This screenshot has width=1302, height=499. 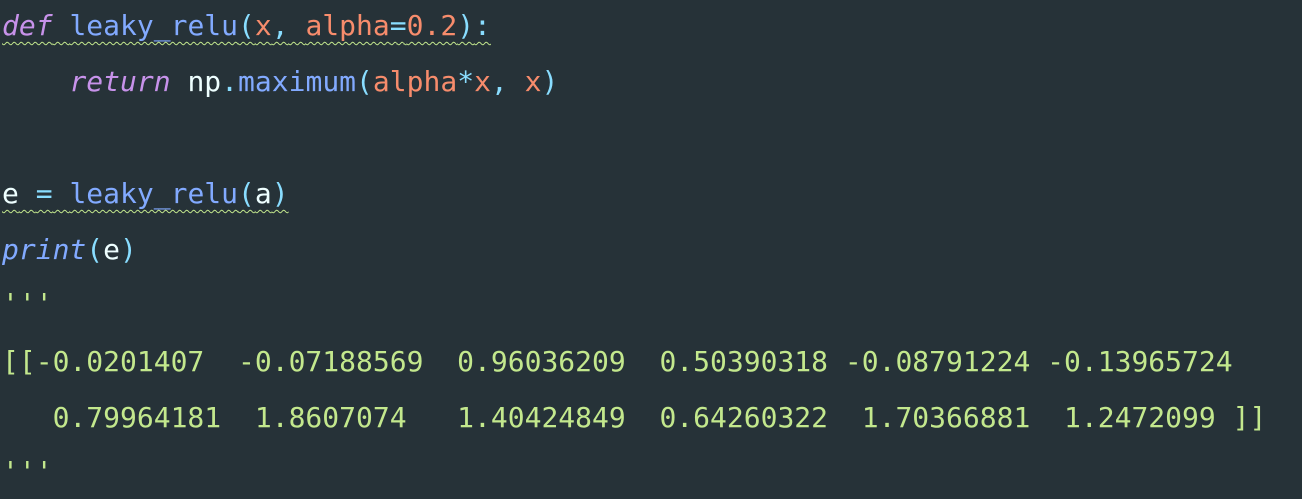 What do you see at coordinates (263, 193) in the screenshot?
I see `arg-a: a` at bounding box center [263, 193].